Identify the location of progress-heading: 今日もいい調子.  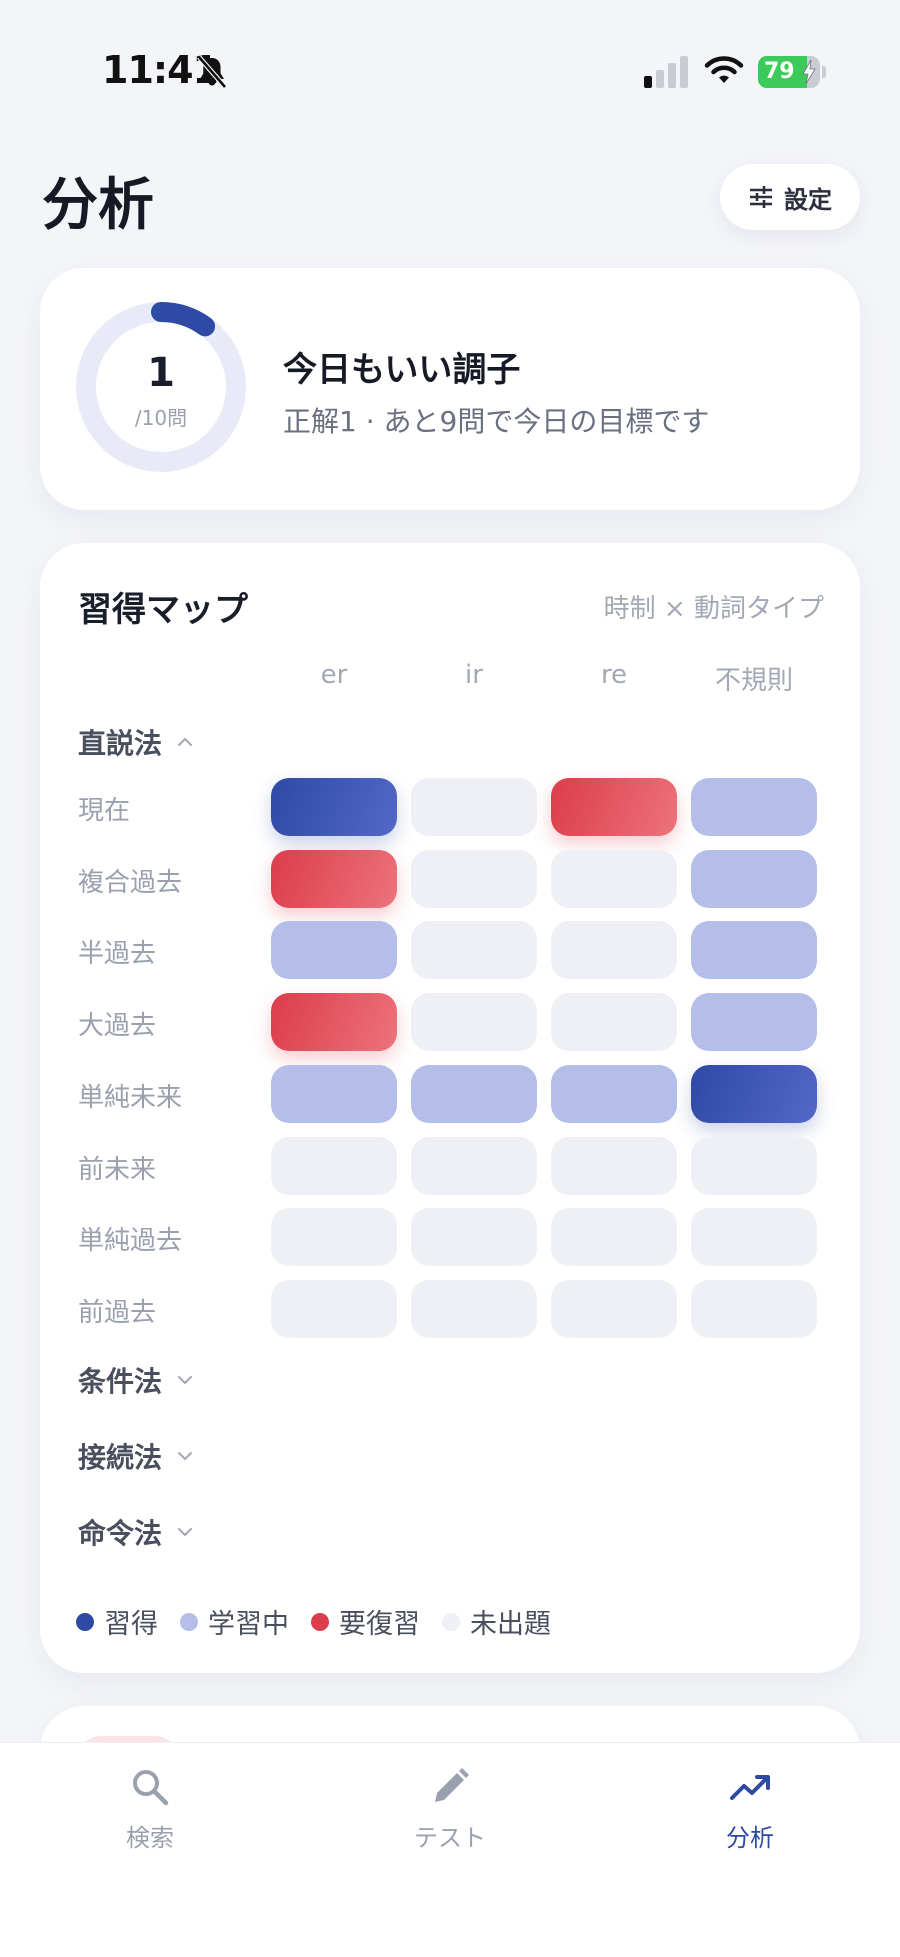
(402, 370).